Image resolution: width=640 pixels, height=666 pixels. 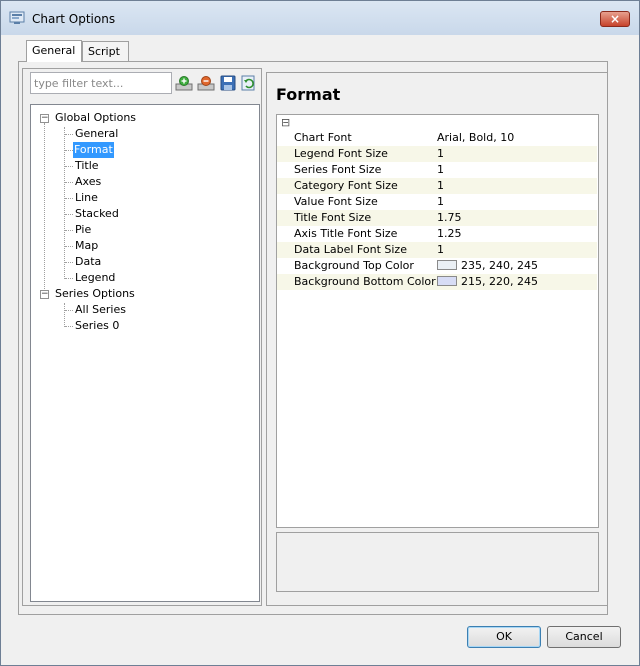 What do you see at coordinates (584, 637) in the screenshot?
I see `cancel-button: Cancel` at bounding box center [584, 637].